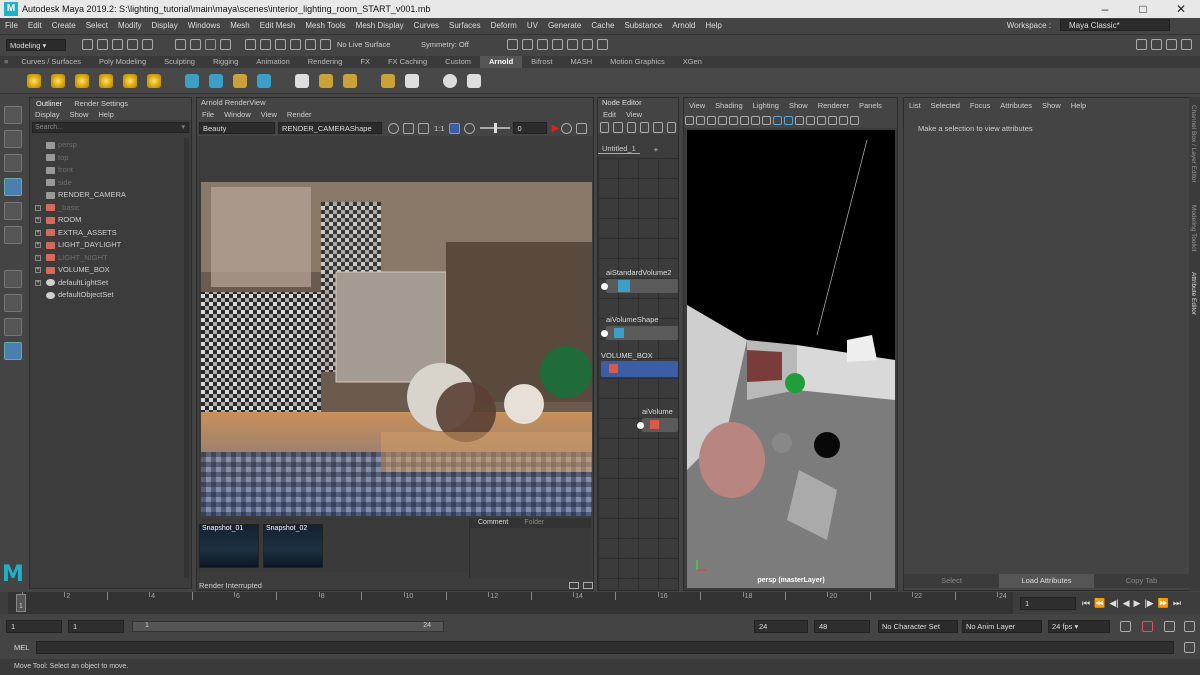 This screenshot has height=675, width=1200. Describe the element at coordinates (781, 626) in the screenshot. I see `playback-end-field: 24` at that location.